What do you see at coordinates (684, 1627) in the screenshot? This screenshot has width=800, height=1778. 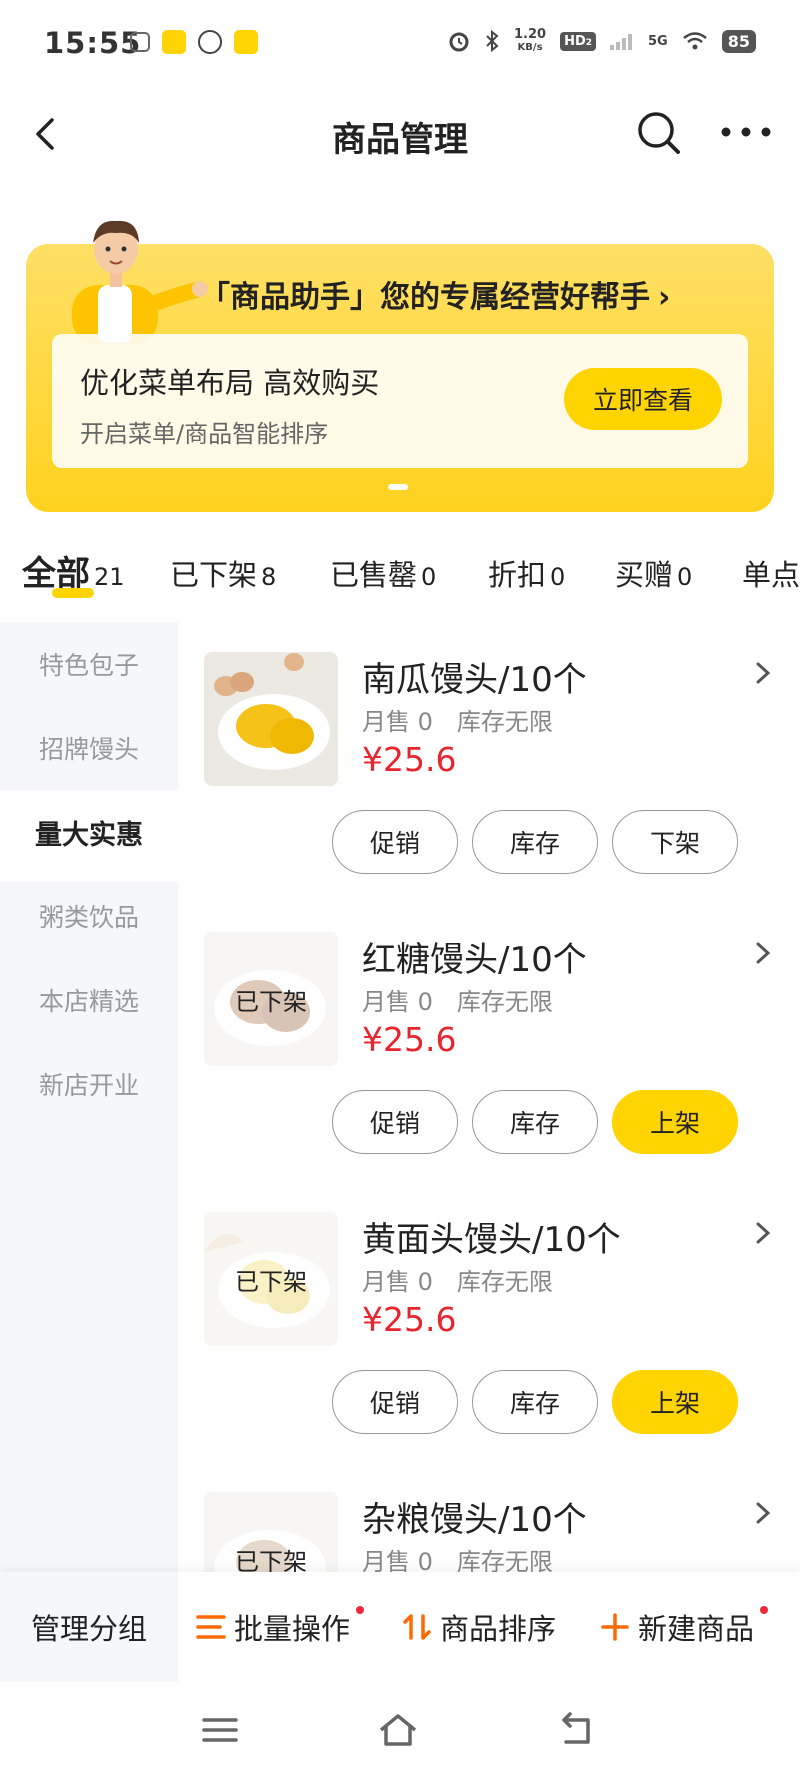 I see `create-product-button: 新建商品` at bounding box center [684, 1627].